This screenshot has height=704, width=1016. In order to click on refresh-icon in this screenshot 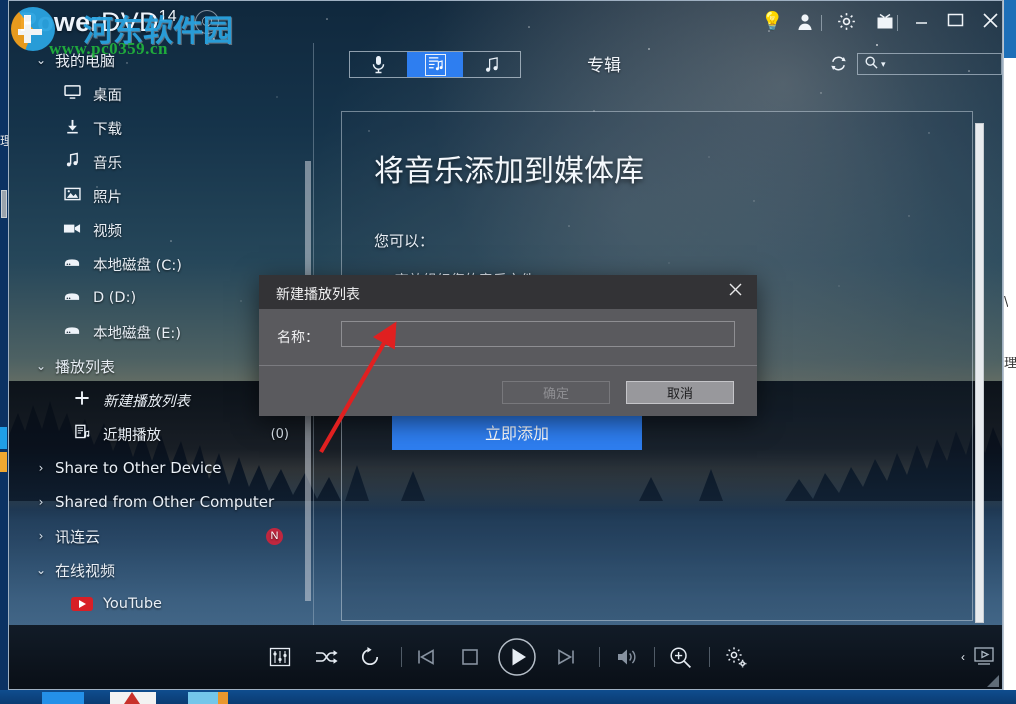, I will do `click(838, 66)`.